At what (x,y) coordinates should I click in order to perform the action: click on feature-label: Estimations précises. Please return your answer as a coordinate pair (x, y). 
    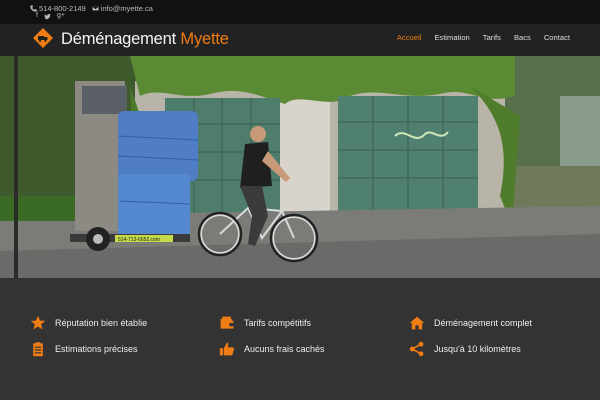
    Looking at the image, I should click on (96, 349).